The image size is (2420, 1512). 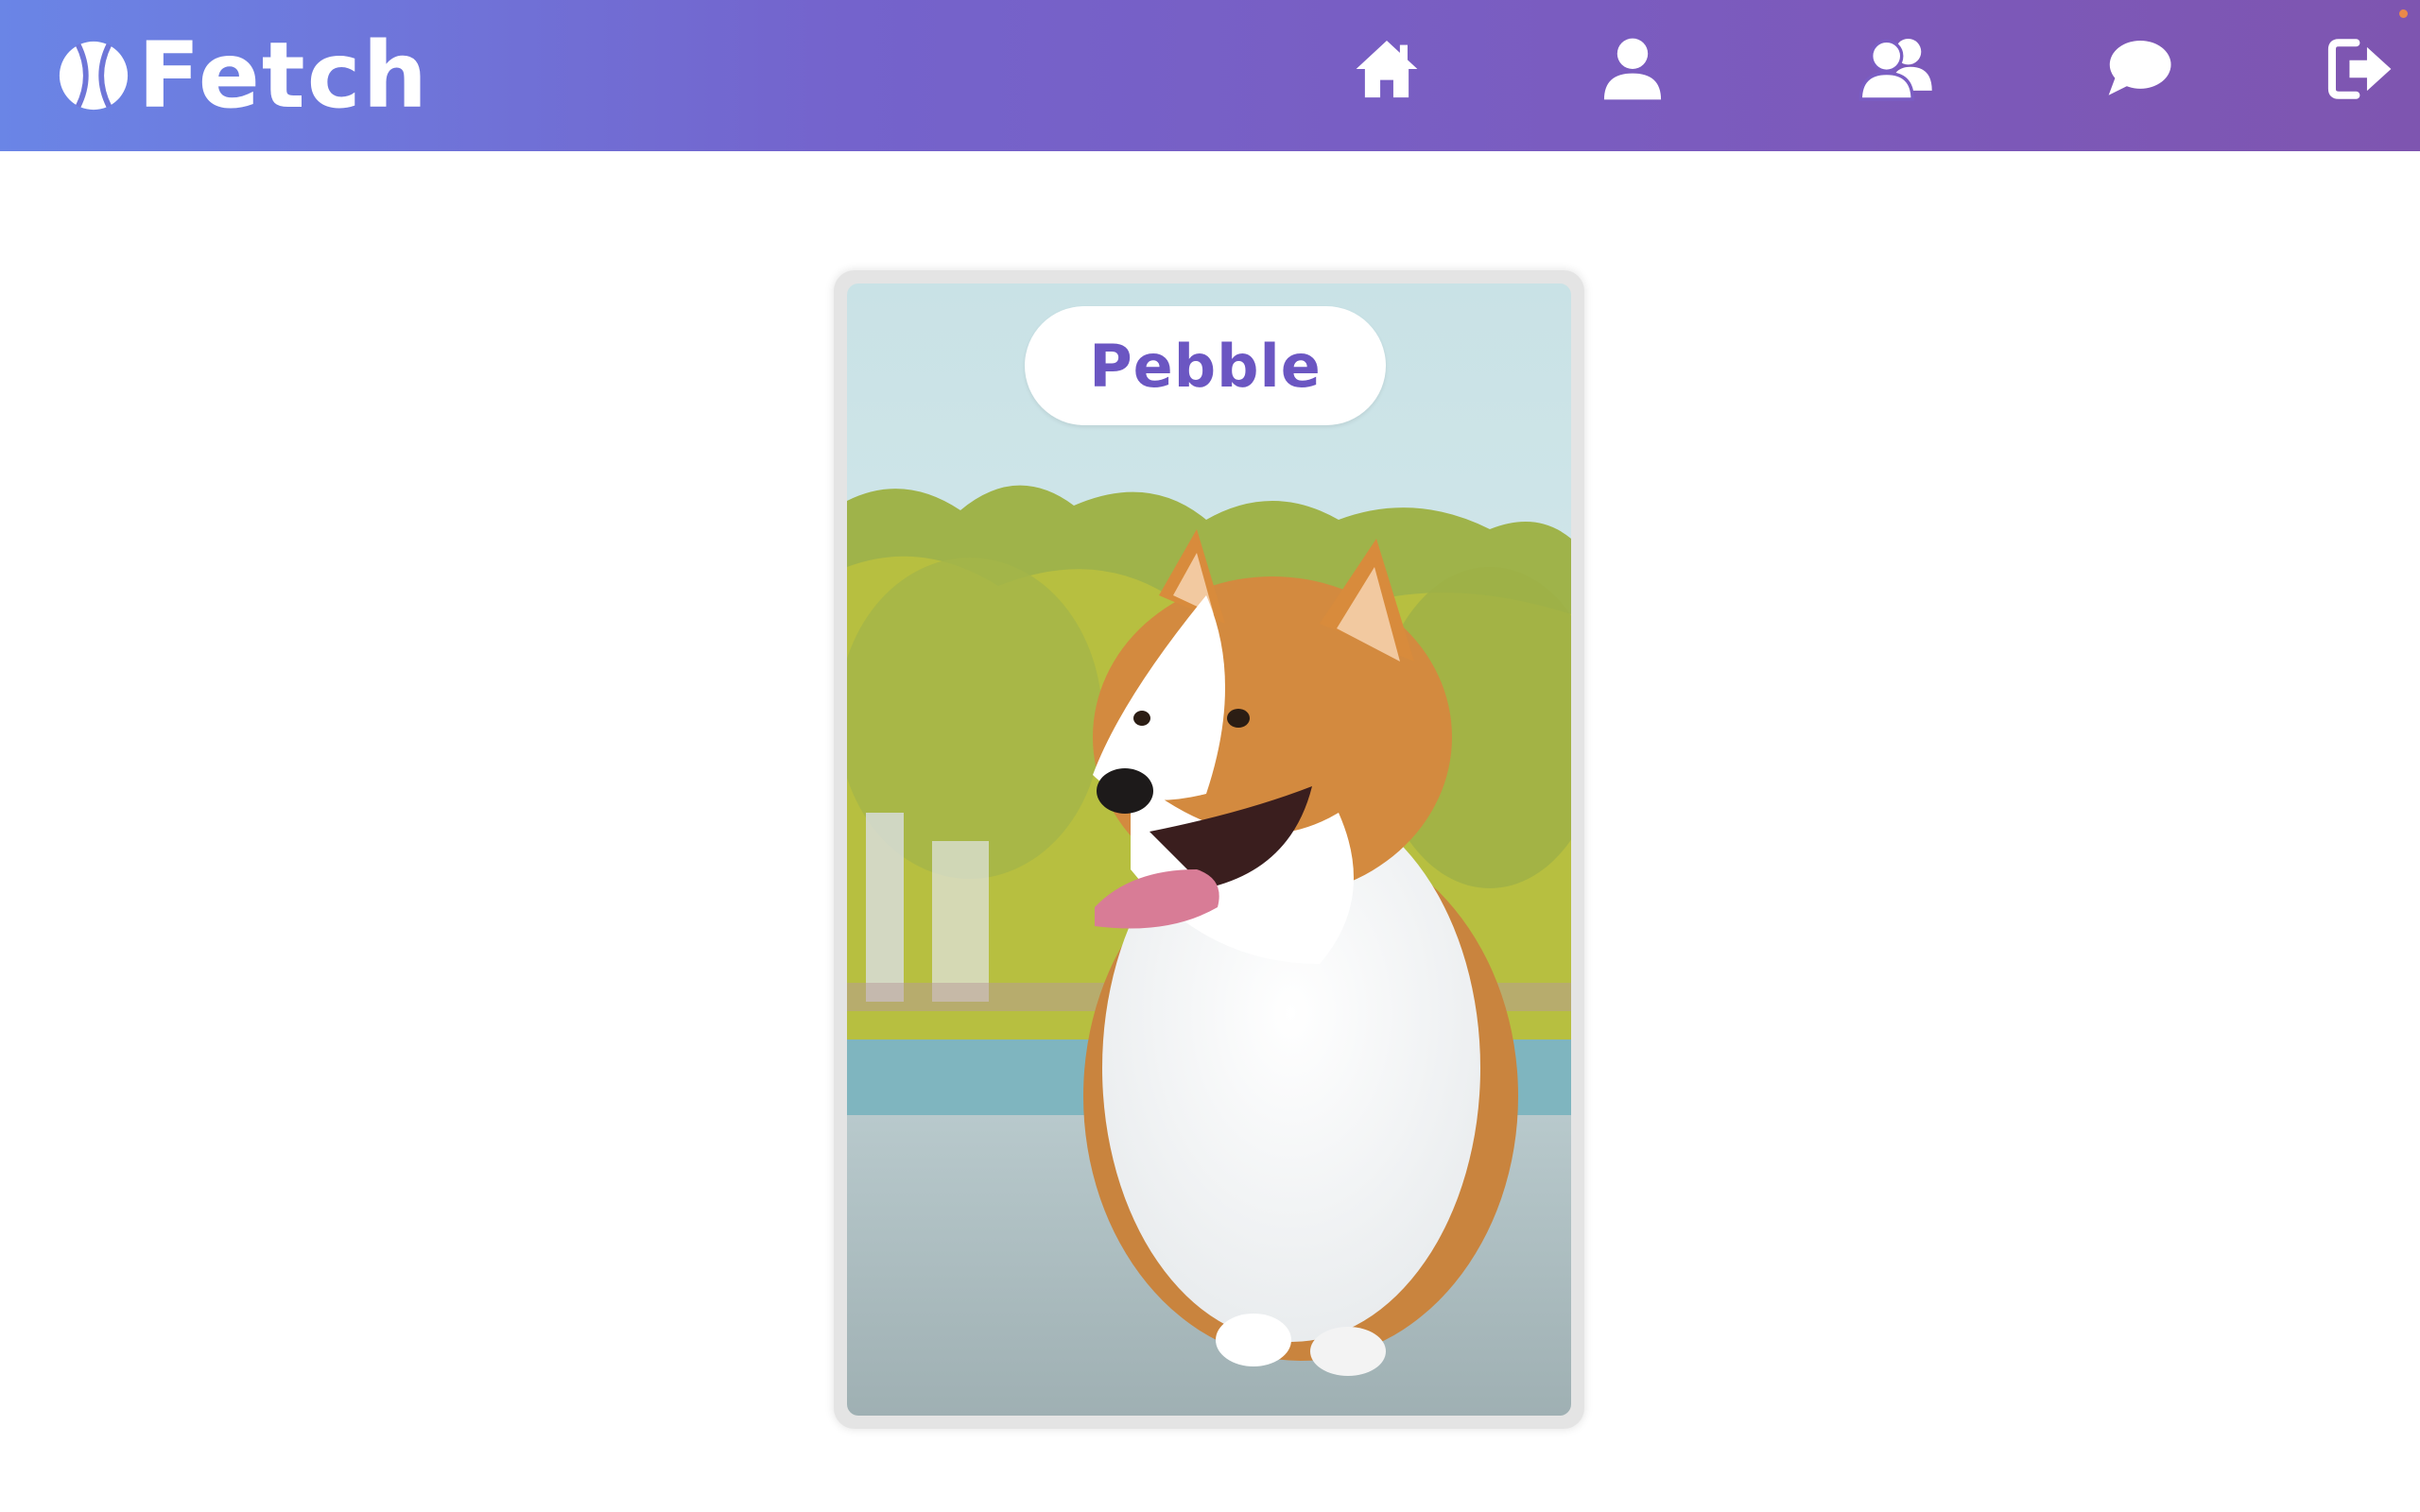 I want to click on dog-name-badge: Pebble, so click(x=1205, y=365).